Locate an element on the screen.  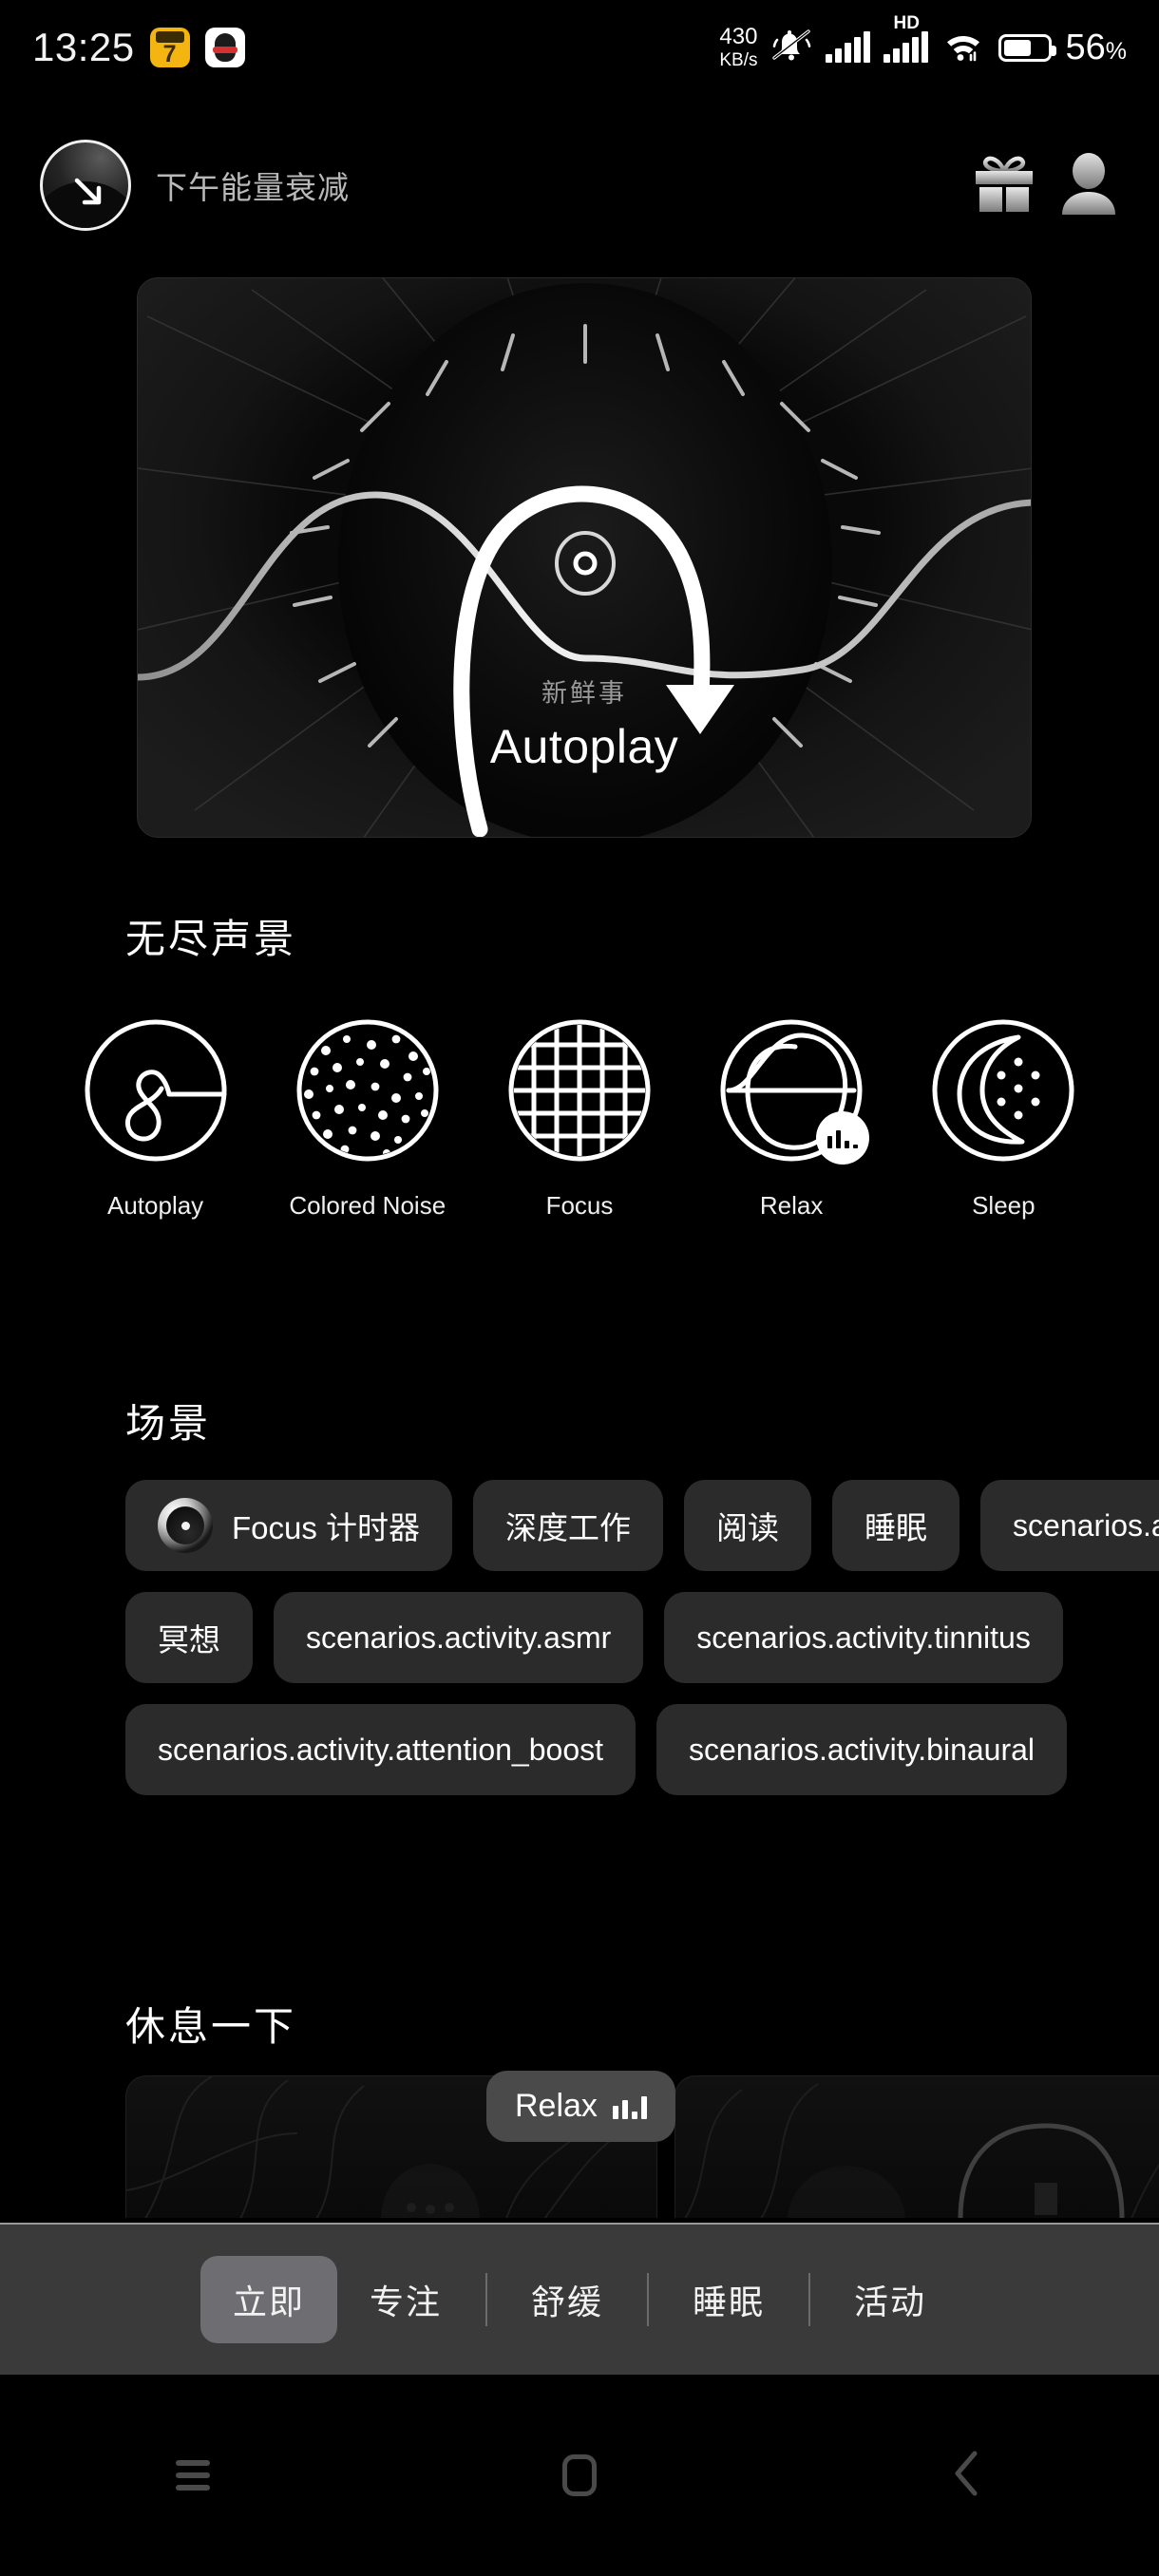
scenario-chip-label: scenarios.activity.attention_boost is located at coordinates (380, 1749).